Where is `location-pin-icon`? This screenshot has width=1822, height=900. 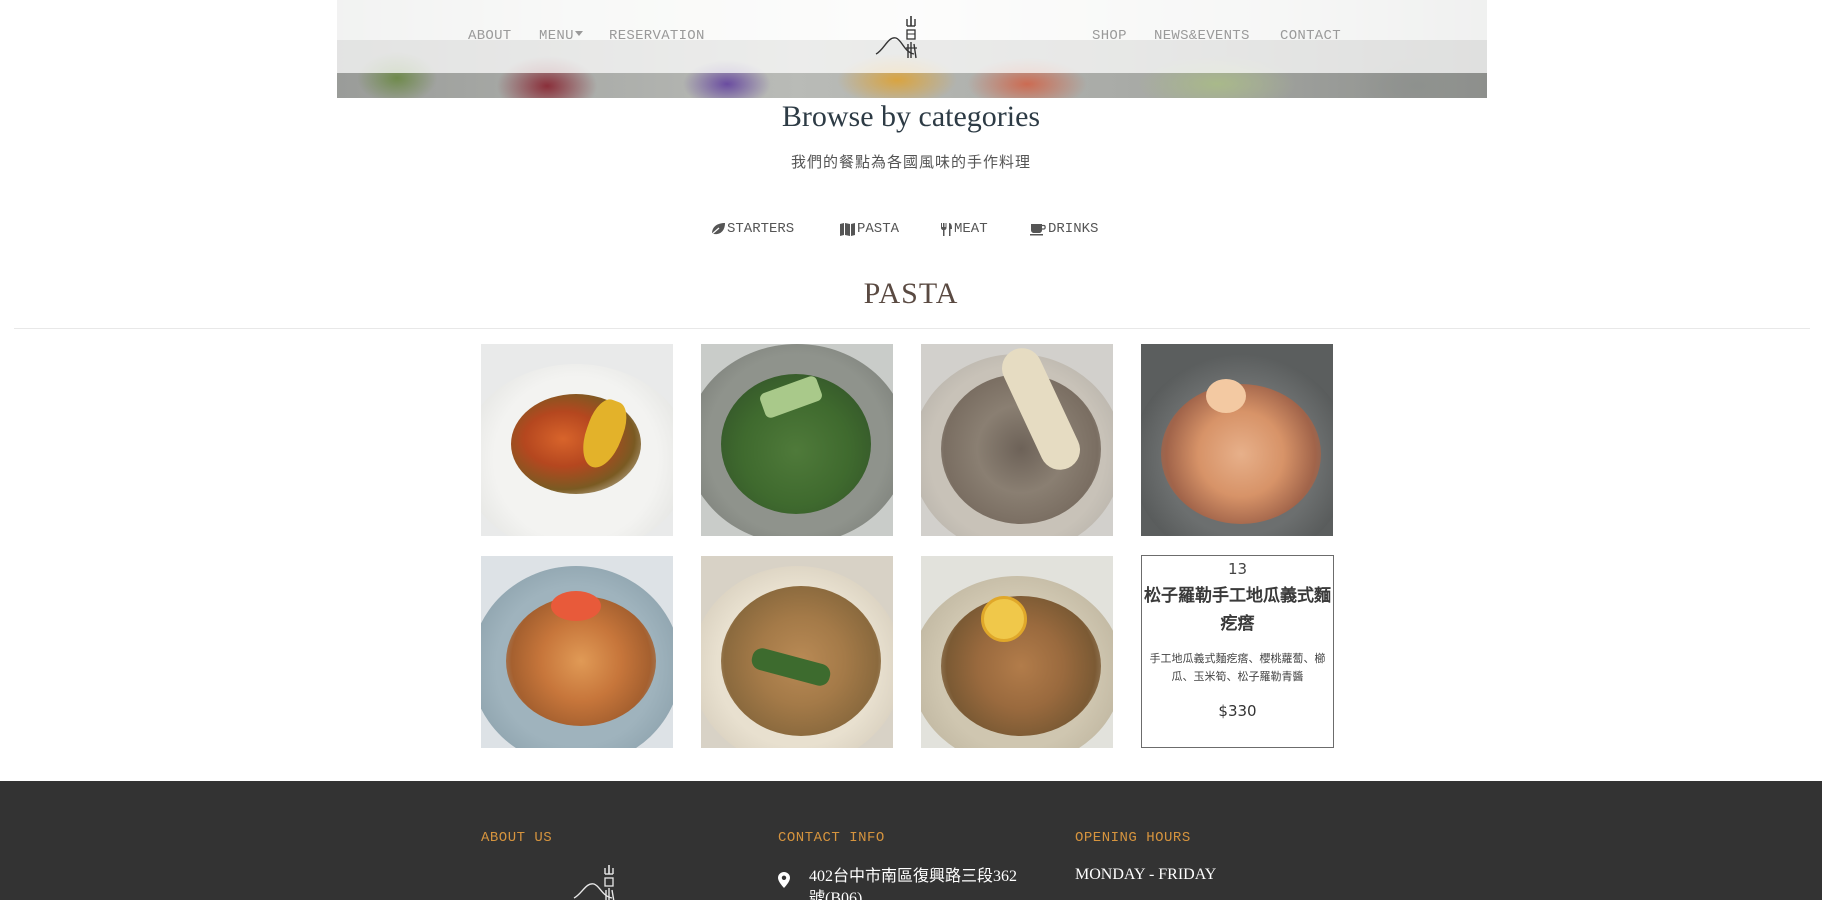 location-pin-icon is located at coordinates (784, 880).